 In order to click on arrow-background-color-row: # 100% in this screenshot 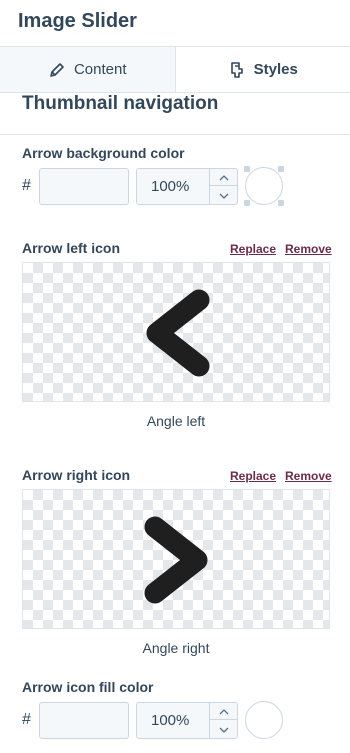, I will do `click(175, 186)`.